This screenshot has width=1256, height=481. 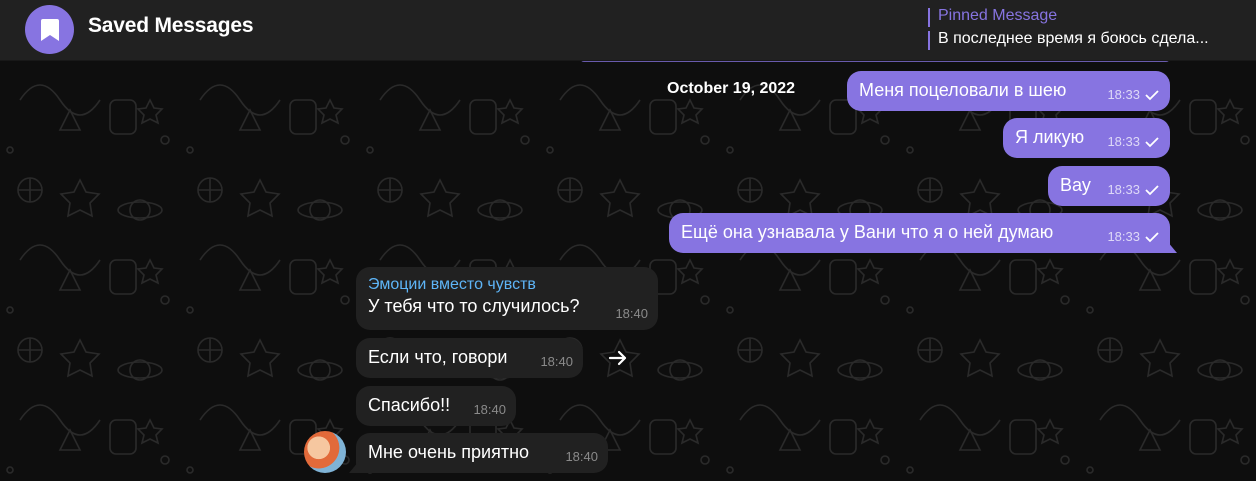 I want to click on message-text: У тебя что то случилось?, so click(x=474, y=306).